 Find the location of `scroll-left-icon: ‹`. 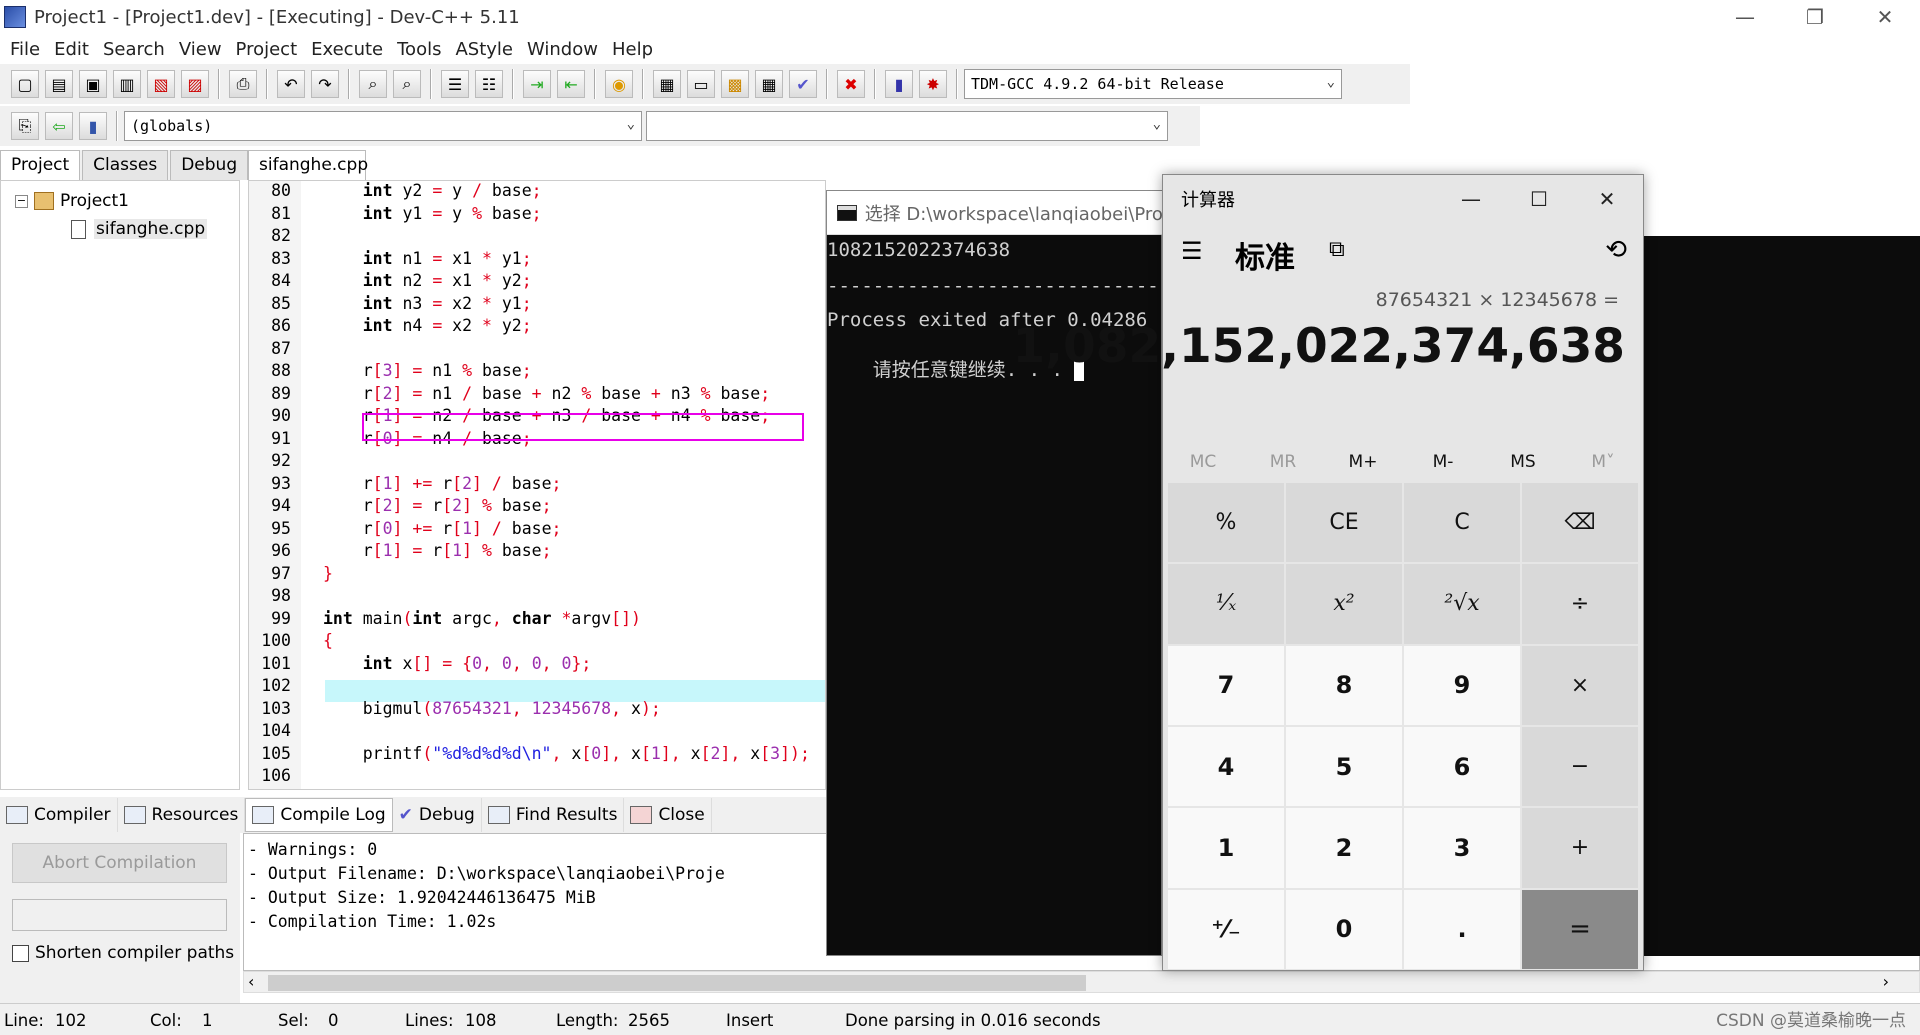

scroll-left-icon: ‹ is located at coordinates (251, 981).